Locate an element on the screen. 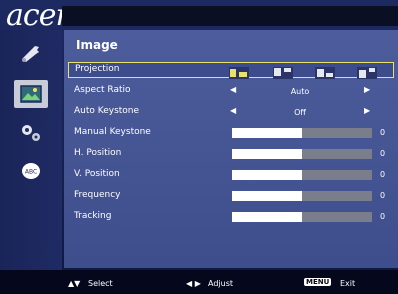 The image size is (398, 294). sidebar: ABC is located at coordinates (31, 150).